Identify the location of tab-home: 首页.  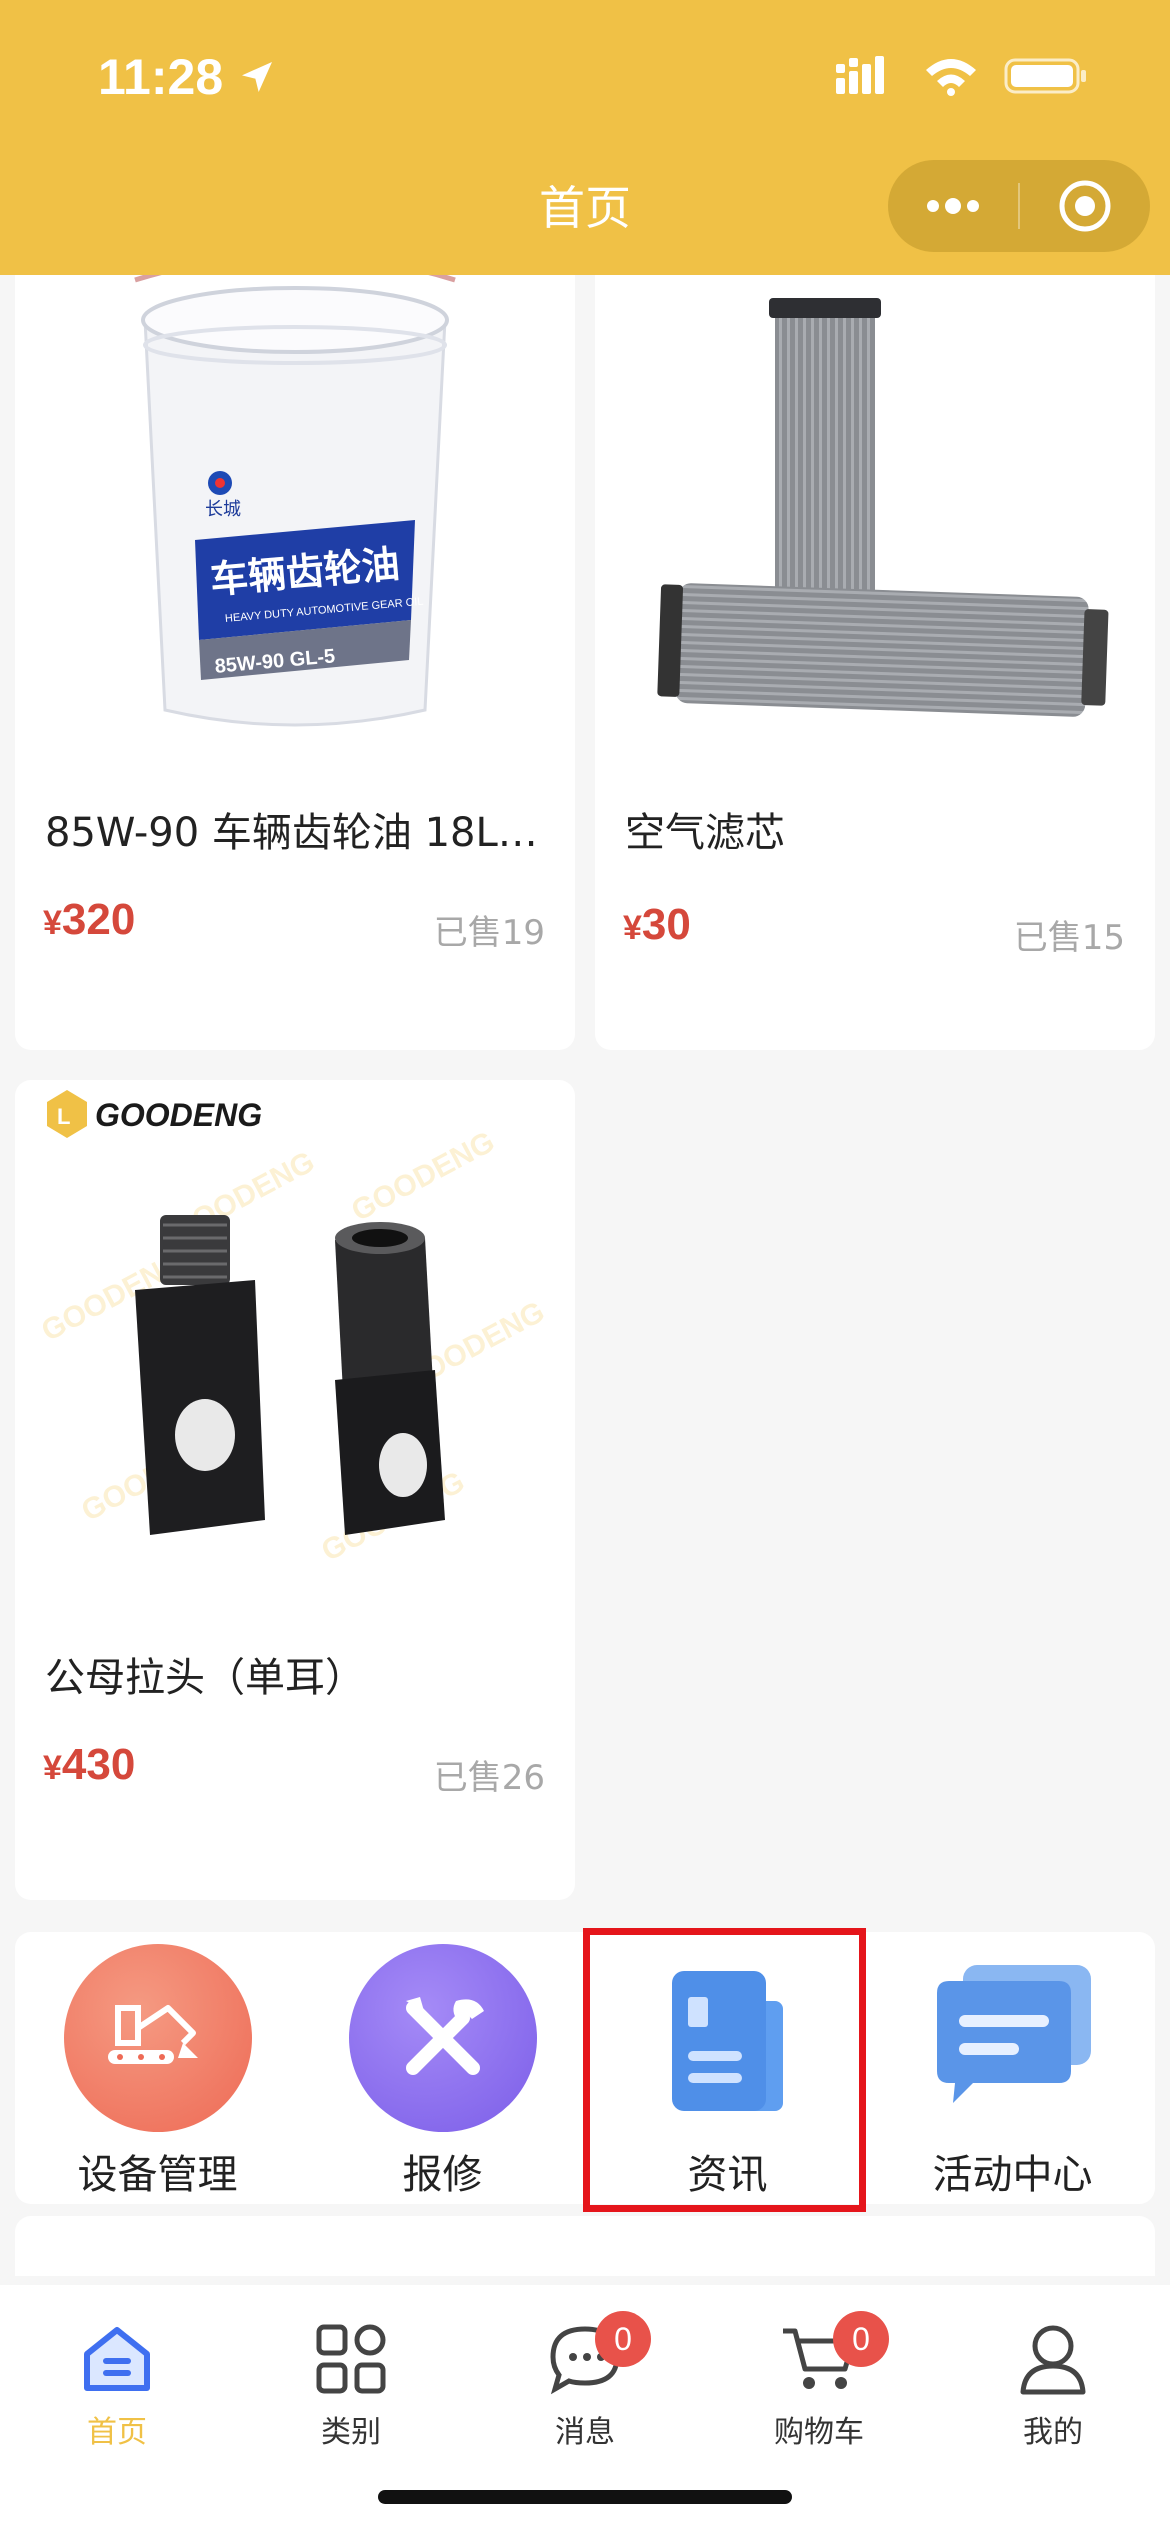
(117, 2392).